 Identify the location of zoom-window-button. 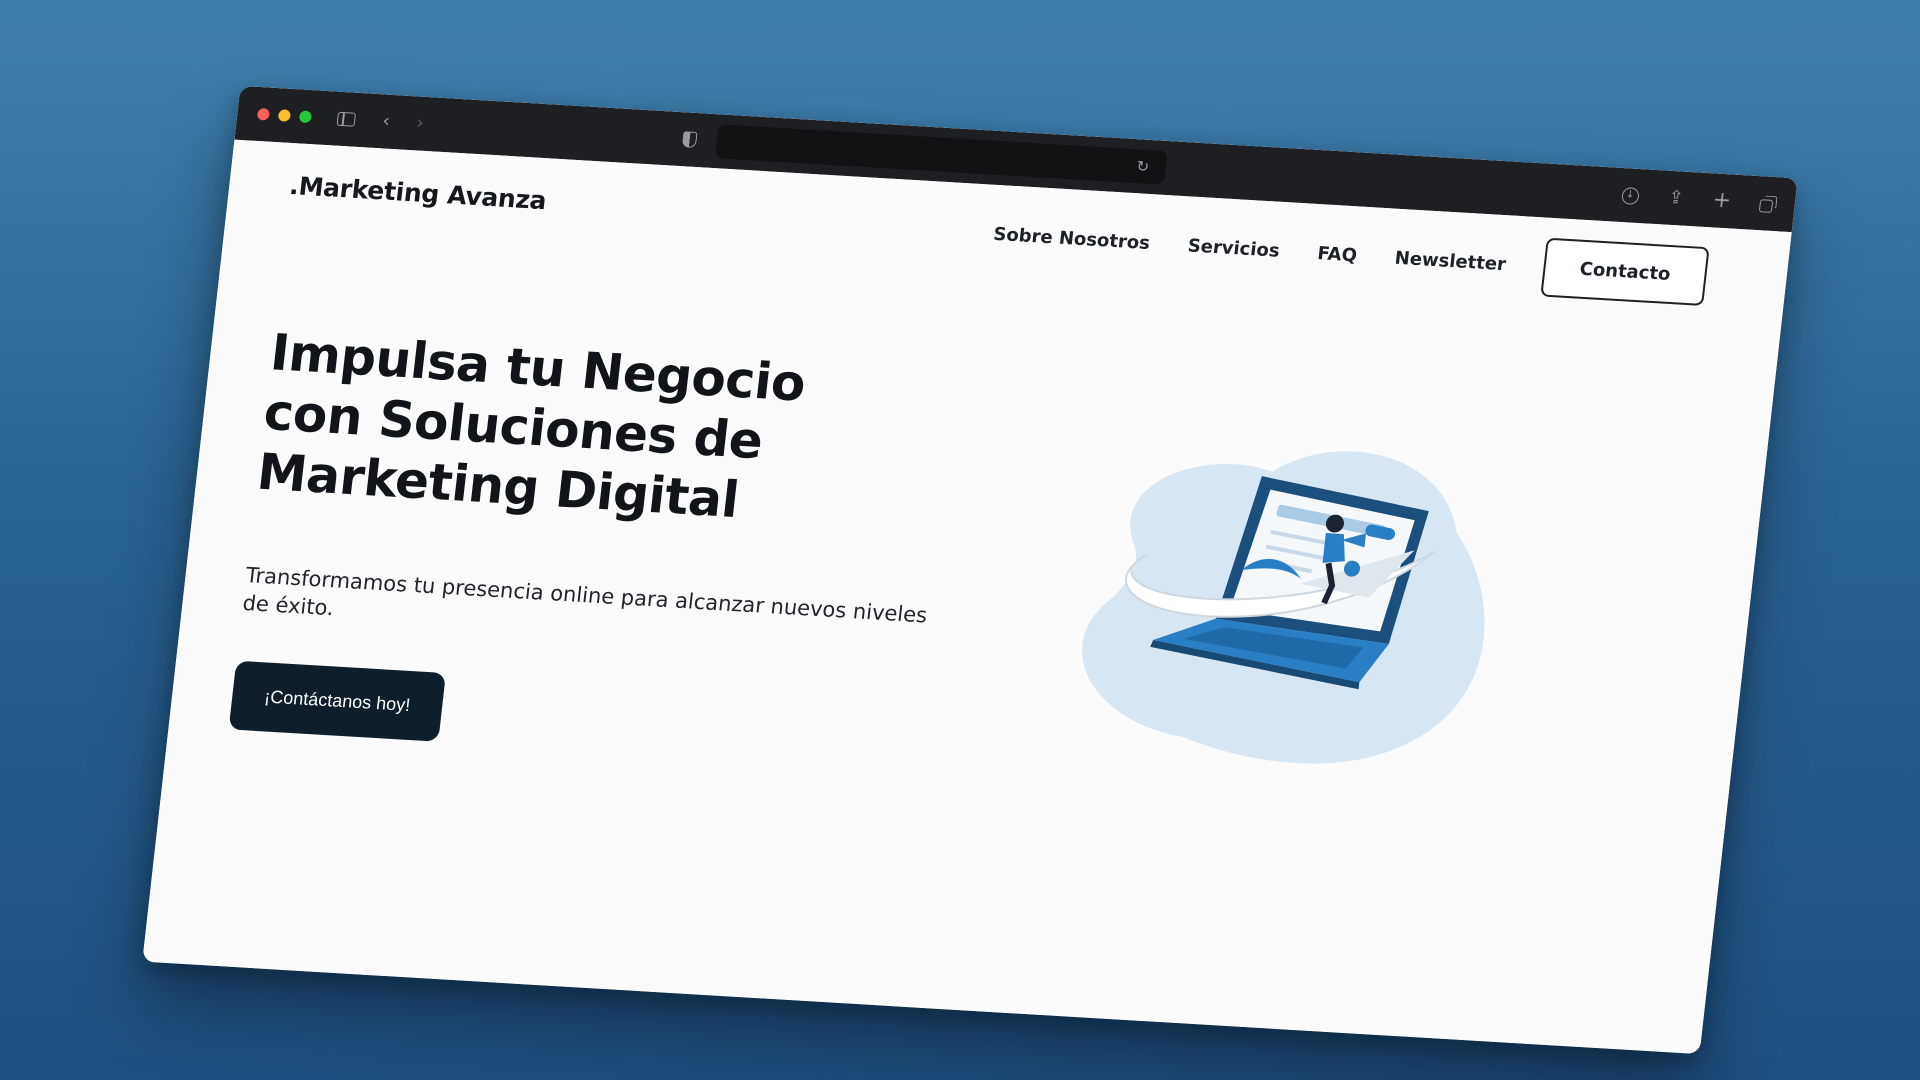
(305, 117).